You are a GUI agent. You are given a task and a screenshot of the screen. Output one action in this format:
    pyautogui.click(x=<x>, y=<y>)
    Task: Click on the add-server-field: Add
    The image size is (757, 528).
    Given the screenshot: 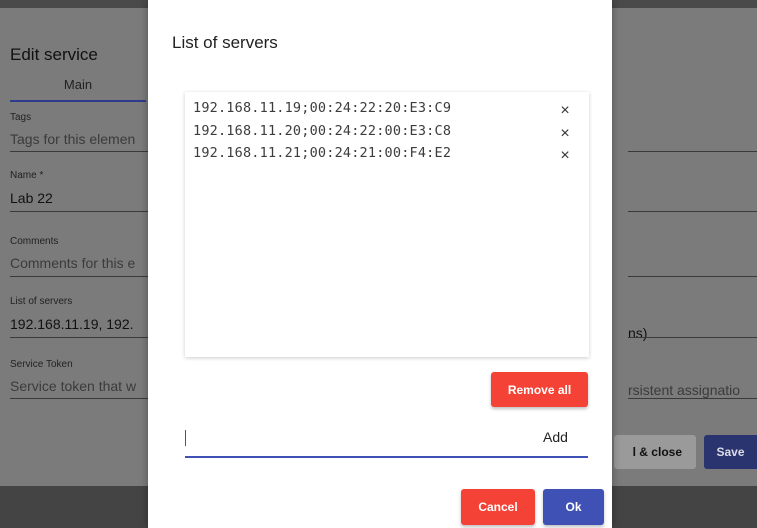 What is the action you would take?
    pyautogui.click(x=386, y=439)
    